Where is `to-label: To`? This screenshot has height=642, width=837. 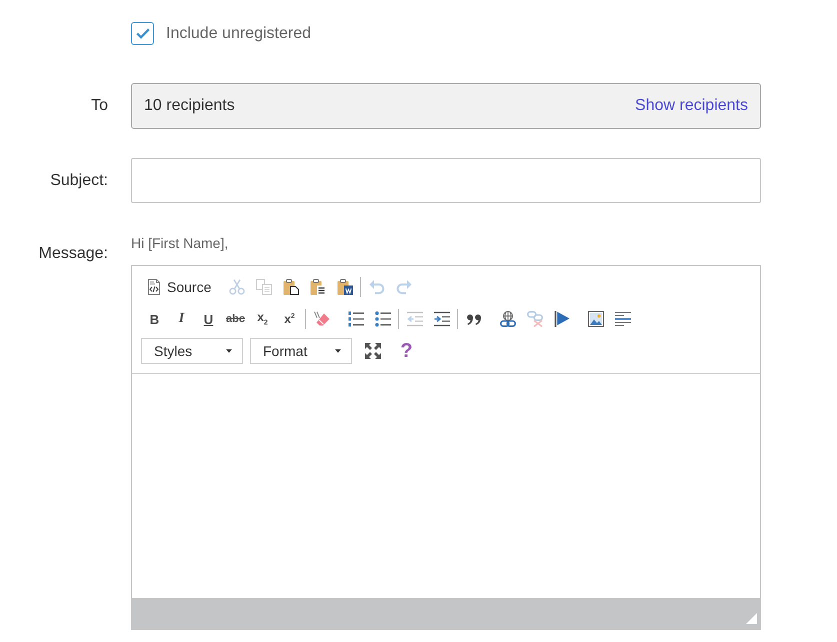
to-label: To is located at coordinates (99, 106).